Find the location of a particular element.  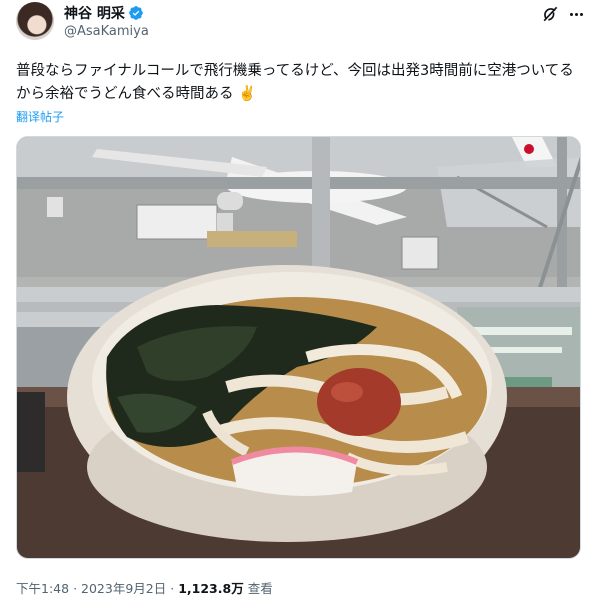

author-name-row: 神谷 明采 is located at coordinates (104, 13).